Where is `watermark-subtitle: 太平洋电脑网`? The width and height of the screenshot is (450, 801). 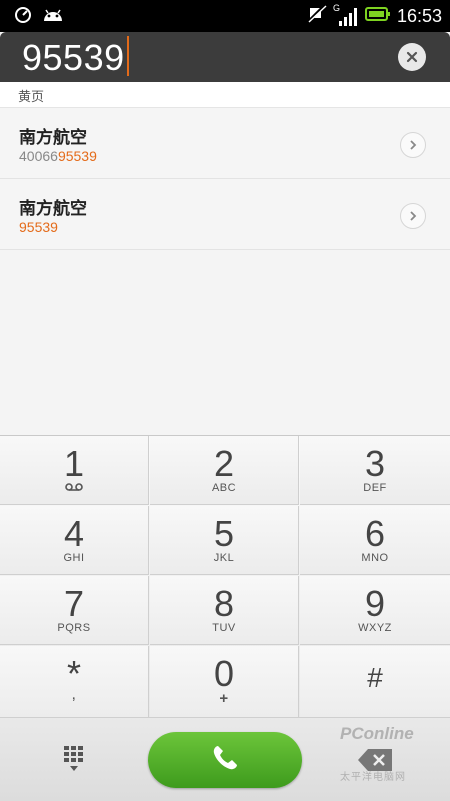 watermark-subtitle: 太平洋电脑网 is located at coordinates (373, 777).